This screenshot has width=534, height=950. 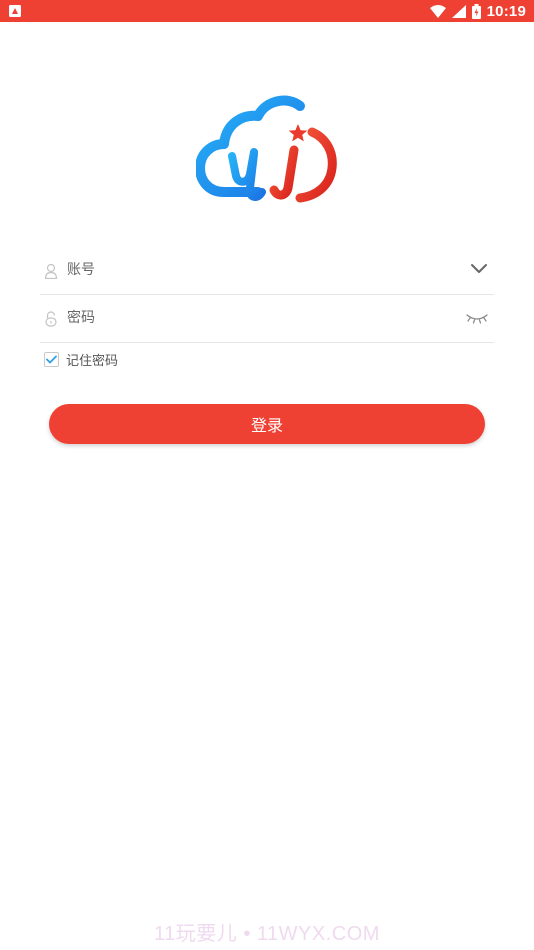 I want to click on login-button: 登录, so click(x=267, y=424).